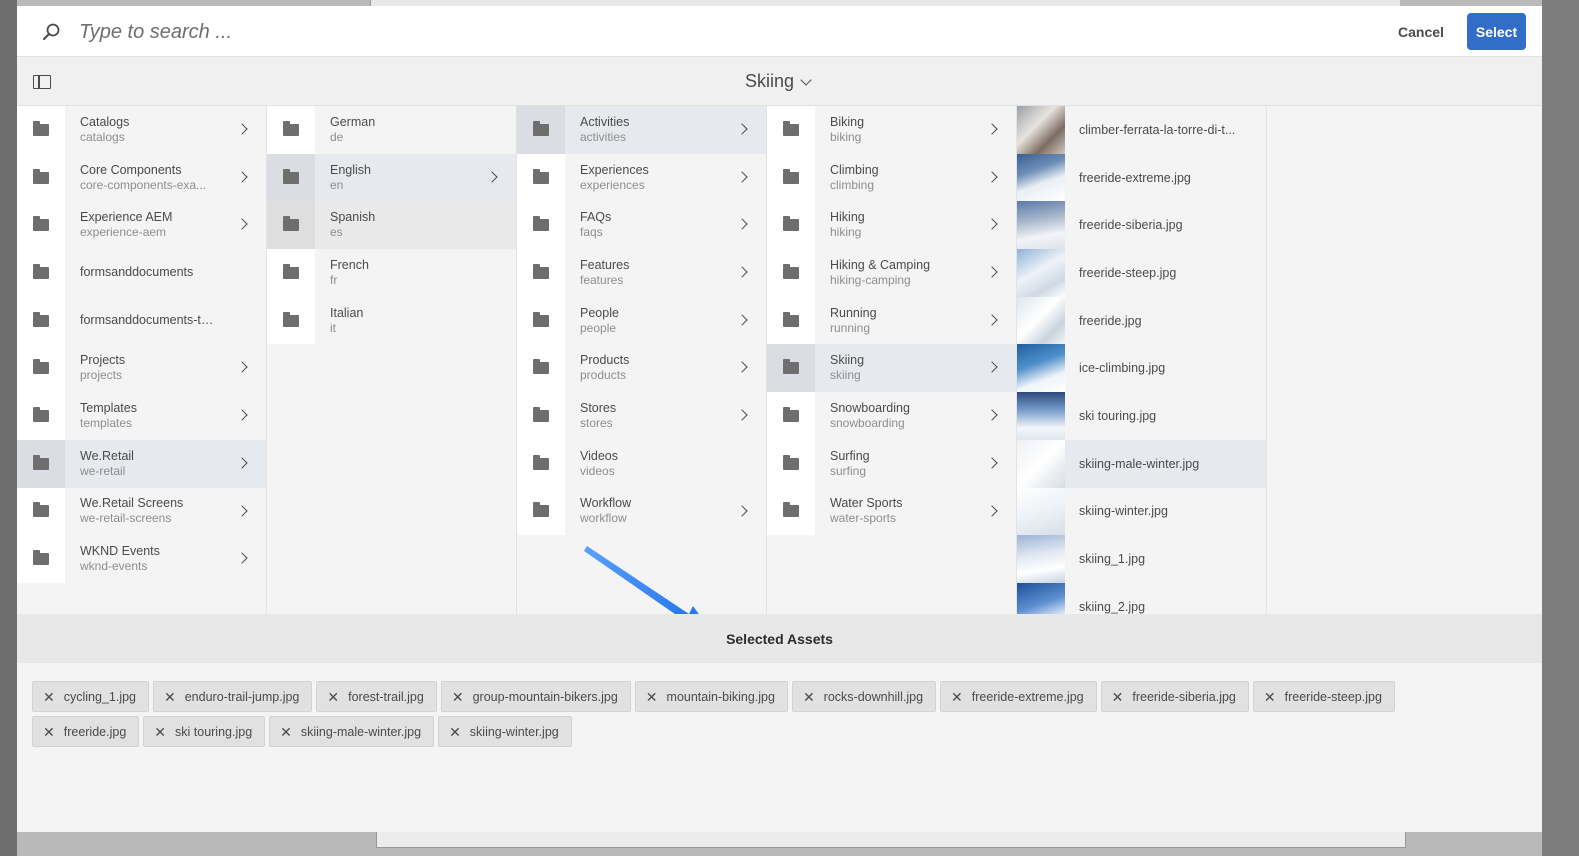 This screenshot has height=856, width=1579. I want to click on folder-row: WKND Events wknd-events, so click(141, 559).